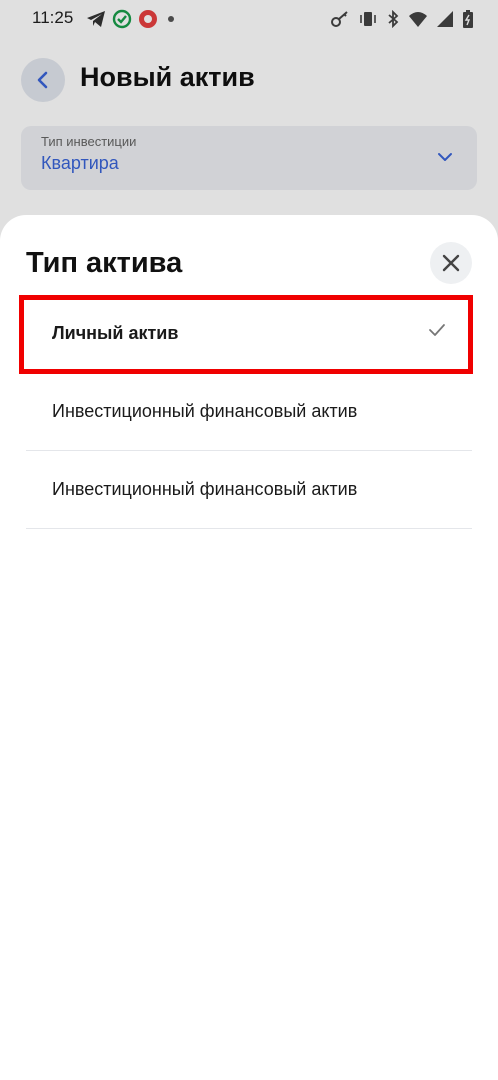  I want to click on checkmark-icon, so click(437, 332).